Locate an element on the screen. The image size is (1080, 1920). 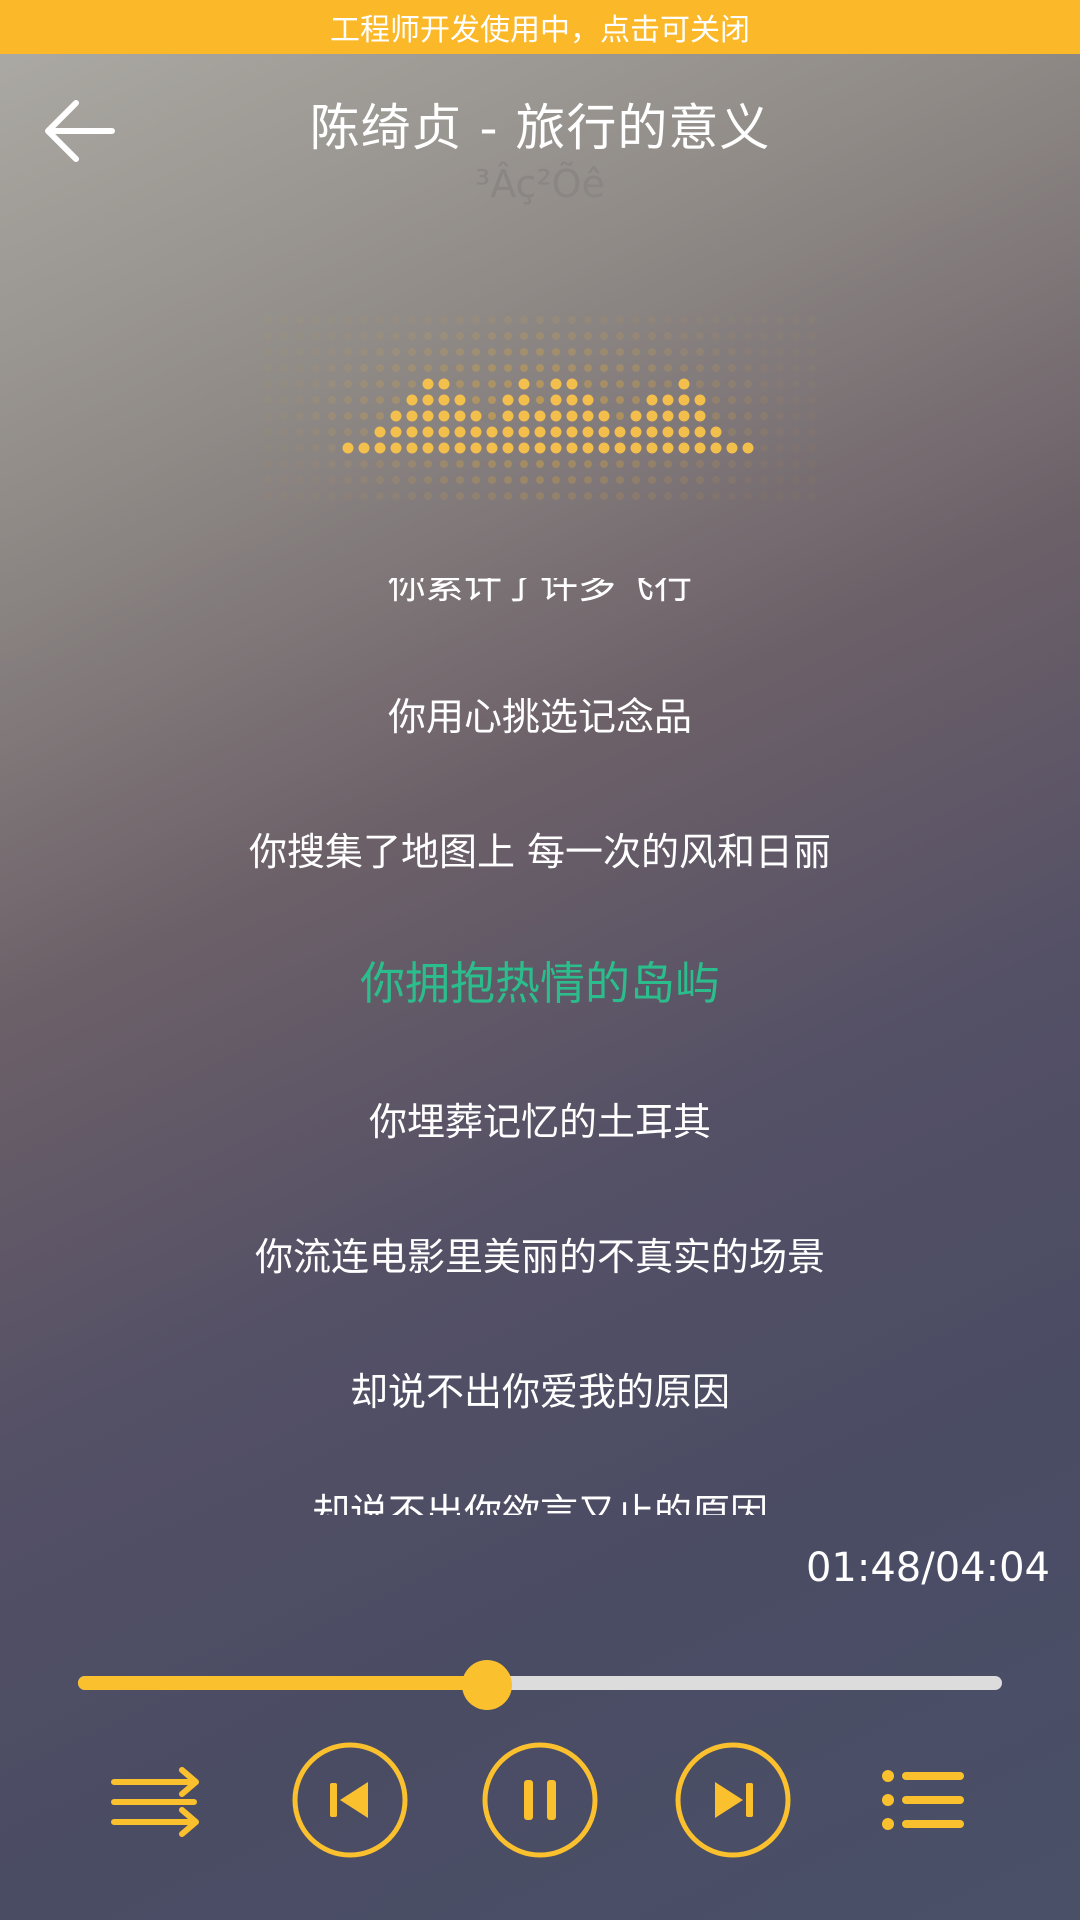
playback-time: 01:48/04:04 is located at coordinates (927, 1568).